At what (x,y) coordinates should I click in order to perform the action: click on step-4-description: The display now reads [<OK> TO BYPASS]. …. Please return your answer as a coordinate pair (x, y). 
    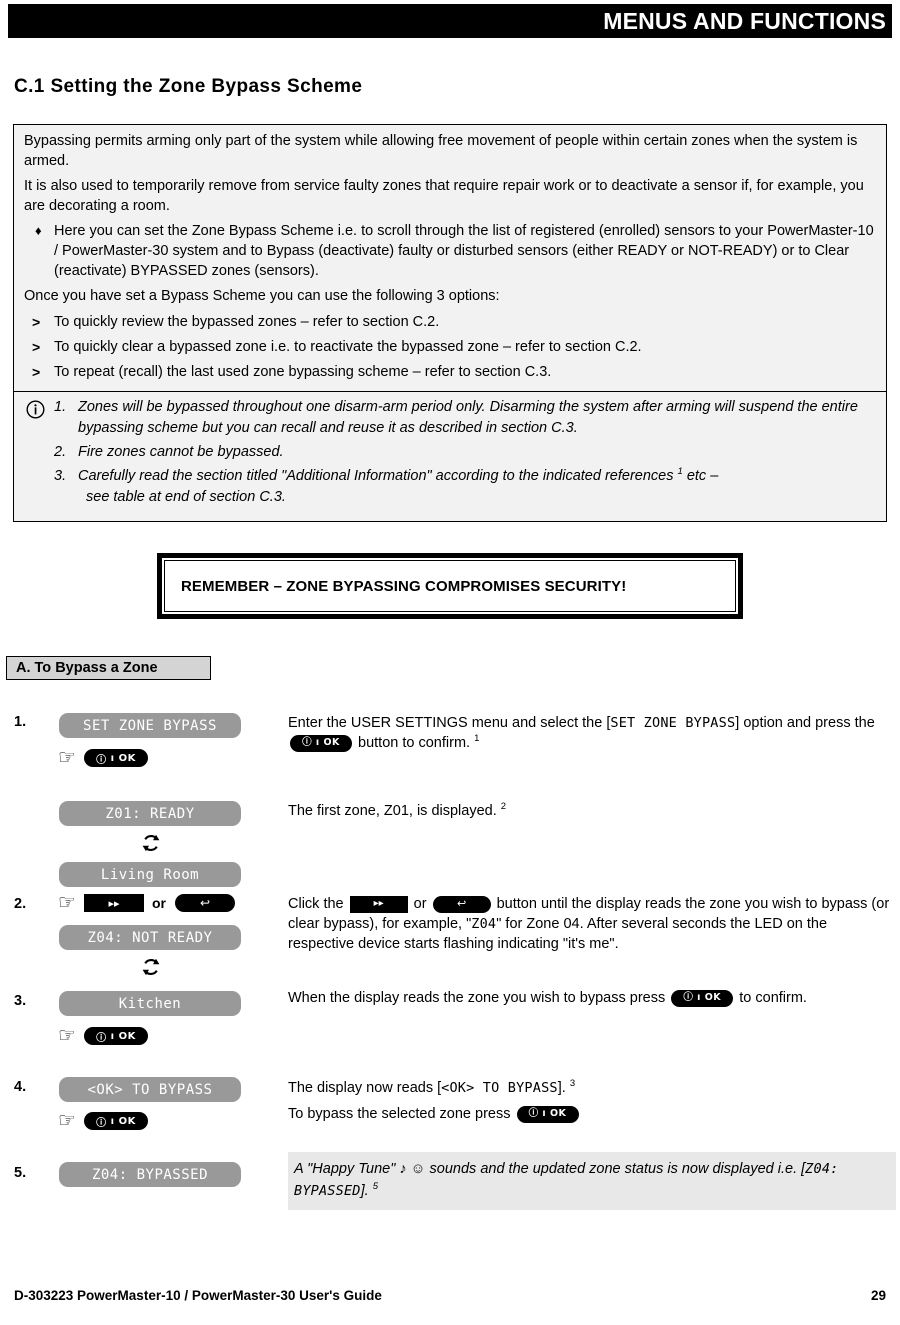
    Looking at the image, I should click on (591, 1102).